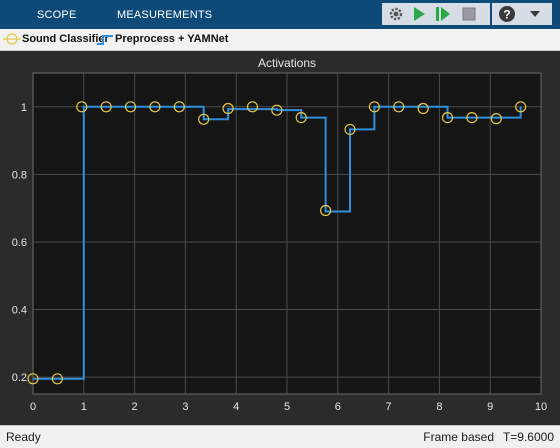  What do you see at coordinates (164, 14) in the screenshot?
I see `tab-measurements: MEASUREMENTS` at bounding box center [164, 14].